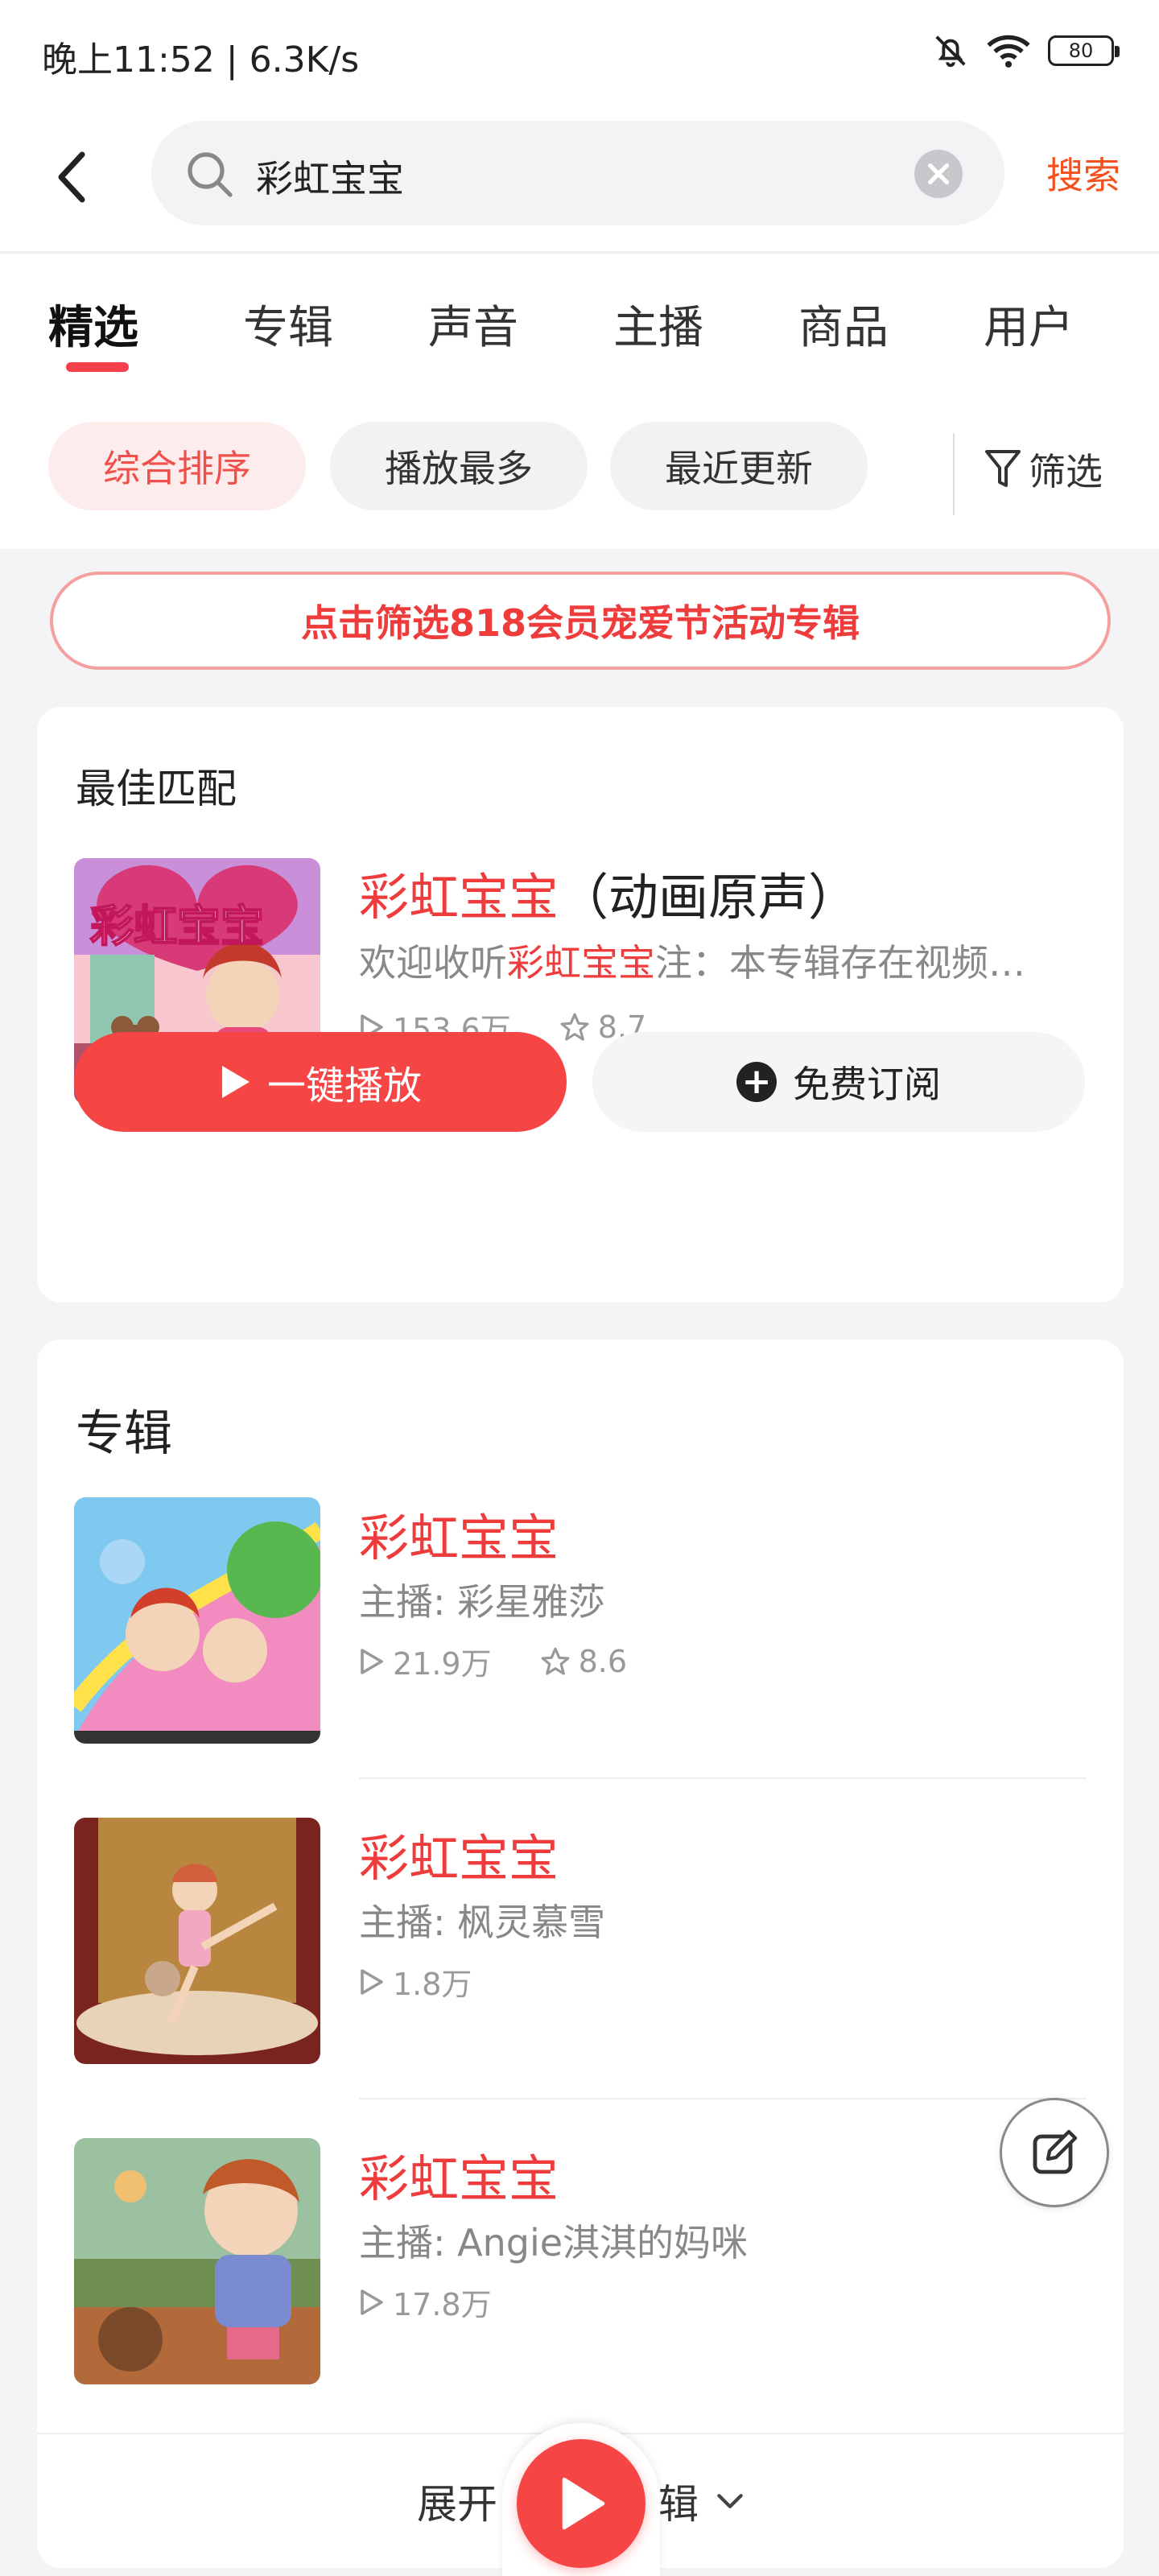 Image resolution: width=1159 pixels, height=2576 pixels. What do you see at coordinates (201, 59) in the screenshot?
I see `status-time: 晚上11:52 | 6.3K/s` at bounding box center [201, 59].